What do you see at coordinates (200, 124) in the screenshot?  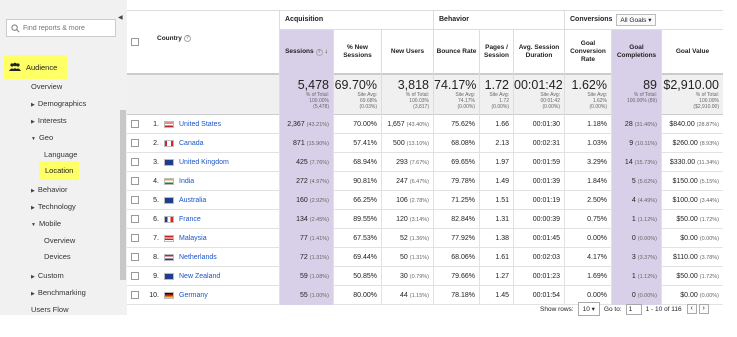 I see `country-link: United States` at bounding box center [200, 124].